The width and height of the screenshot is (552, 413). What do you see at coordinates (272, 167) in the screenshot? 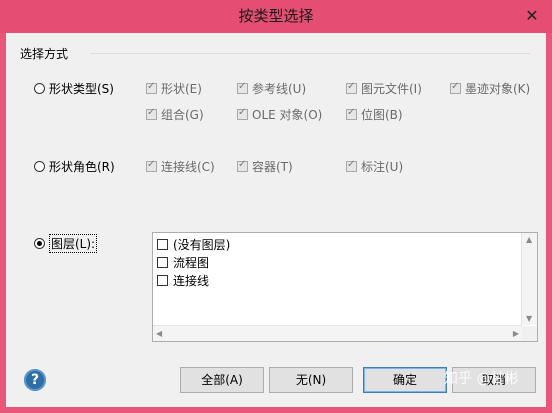
I see `checkbox-label: 容器(T)` at bounding box center [272, 167].